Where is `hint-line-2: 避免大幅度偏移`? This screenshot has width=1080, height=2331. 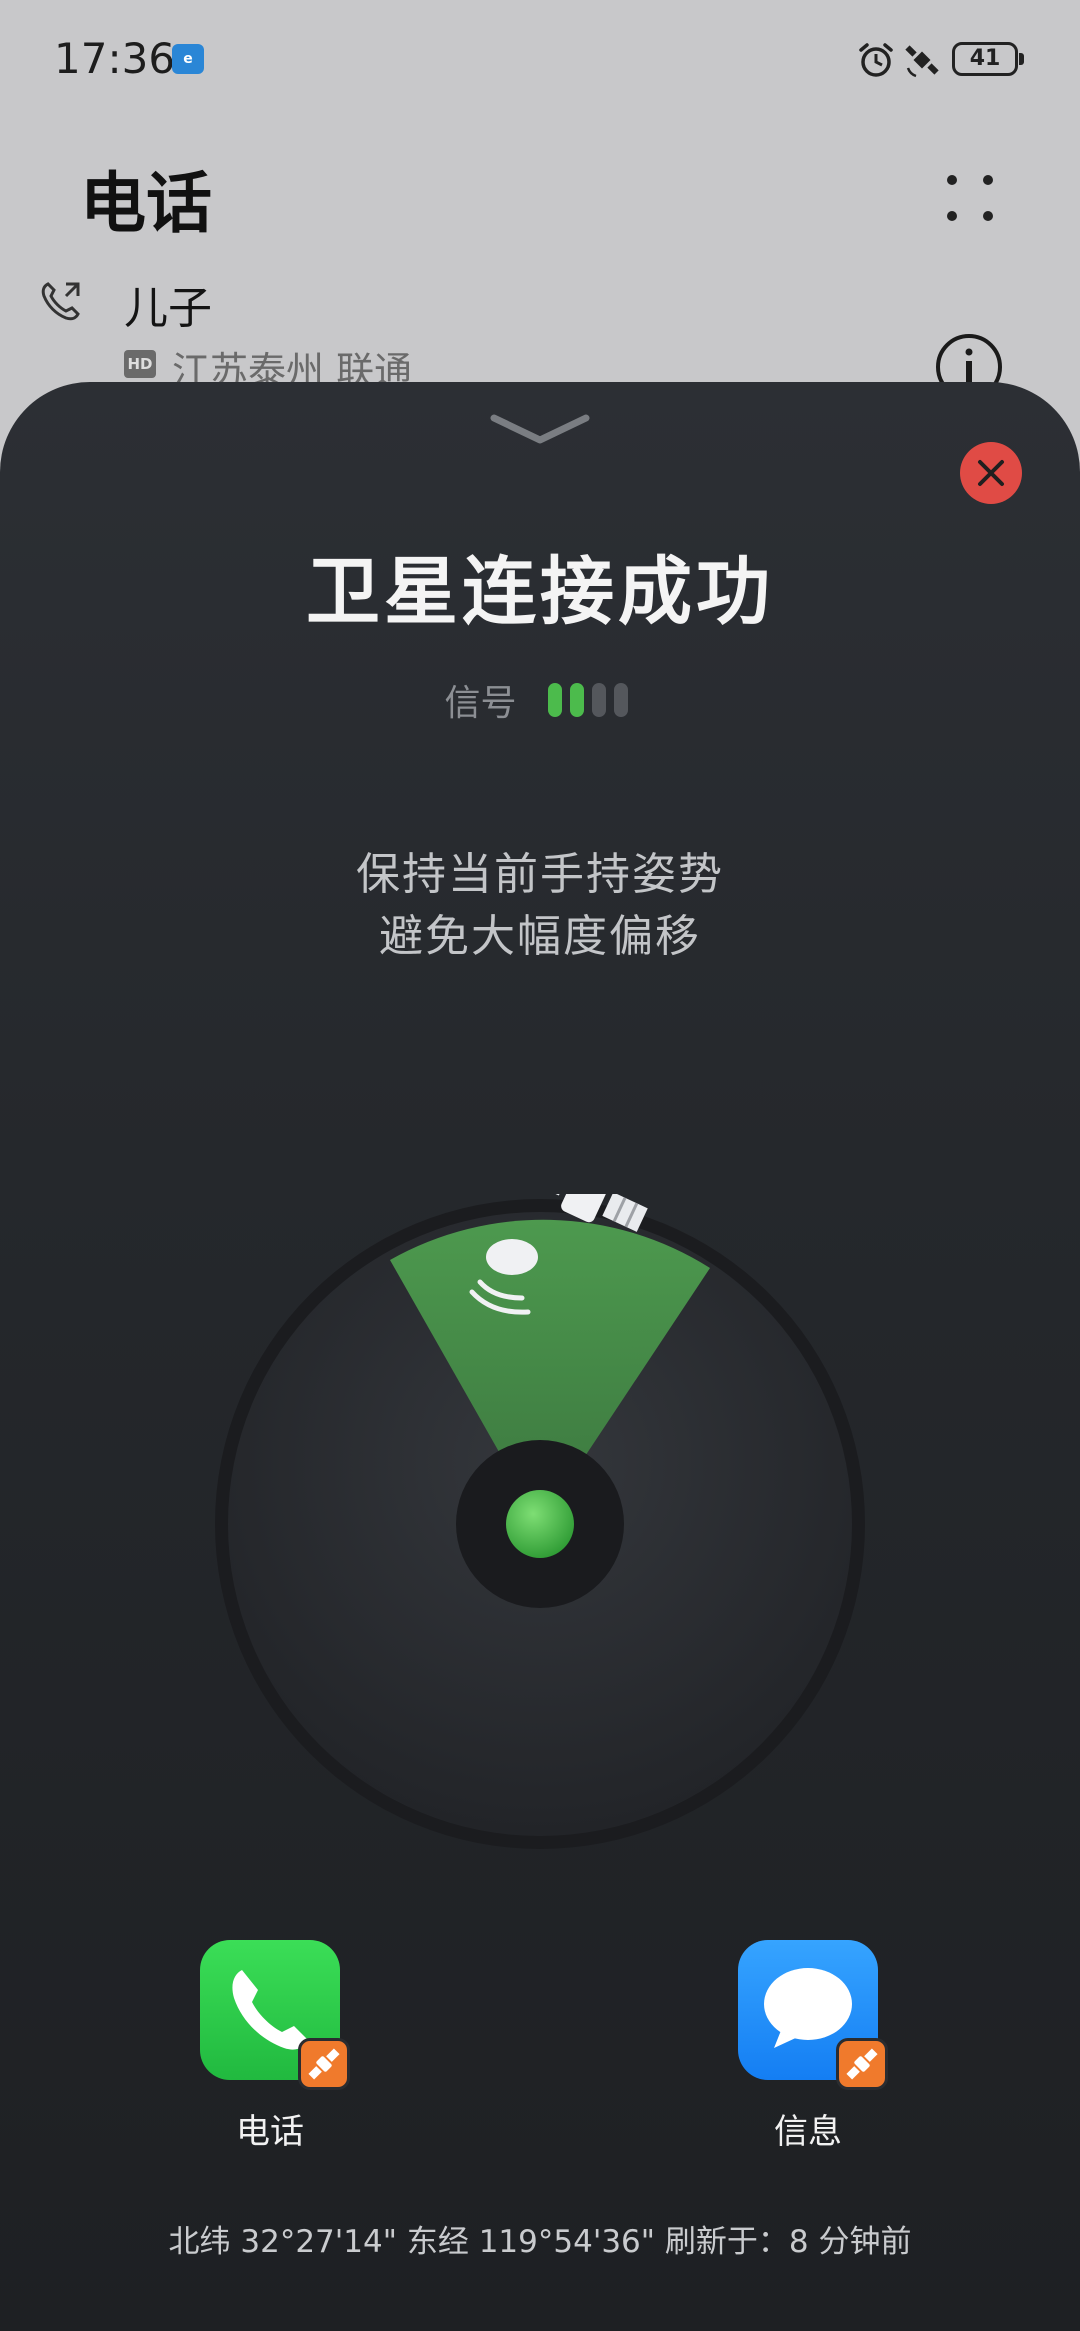
hint-line-2: 避免大幅度偏移 is located at coordinates (540, 936).